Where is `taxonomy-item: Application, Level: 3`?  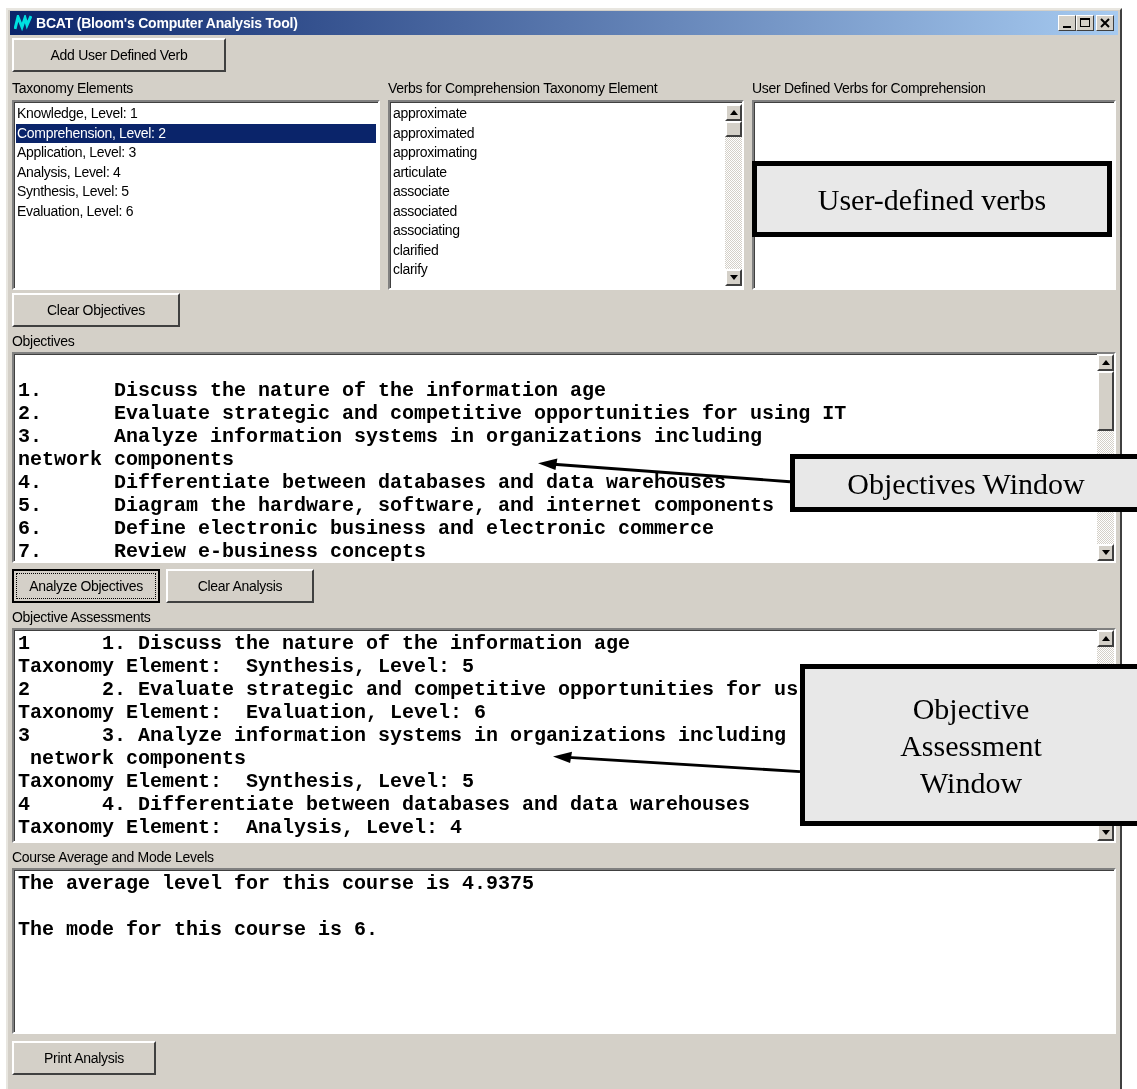 taxonomy-item: Application, Level: 3 is located at coordinates (196, 153).